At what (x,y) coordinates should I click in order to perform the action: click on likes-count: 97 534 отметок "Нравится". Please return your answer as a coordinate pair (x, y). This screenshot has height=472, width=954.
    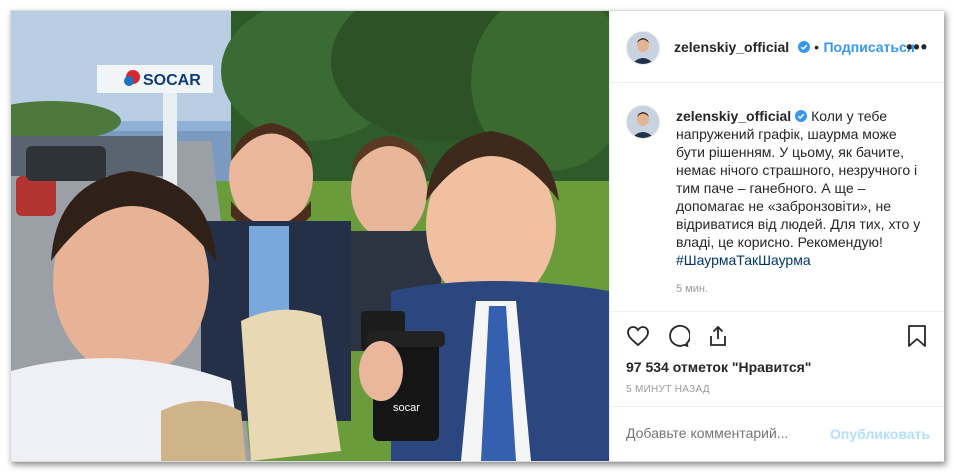
    Looking at the image, I should click on (718, 367).